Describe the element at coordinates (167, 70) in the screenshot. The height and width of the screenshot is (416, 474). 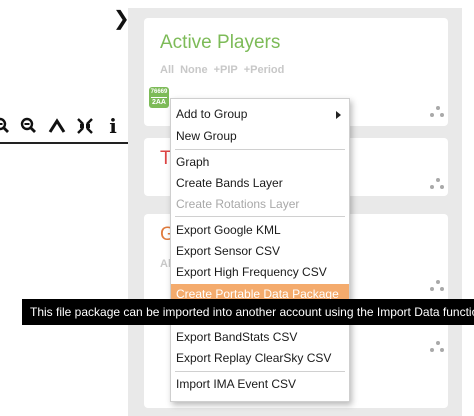
I see `filter-all: All` at that location.